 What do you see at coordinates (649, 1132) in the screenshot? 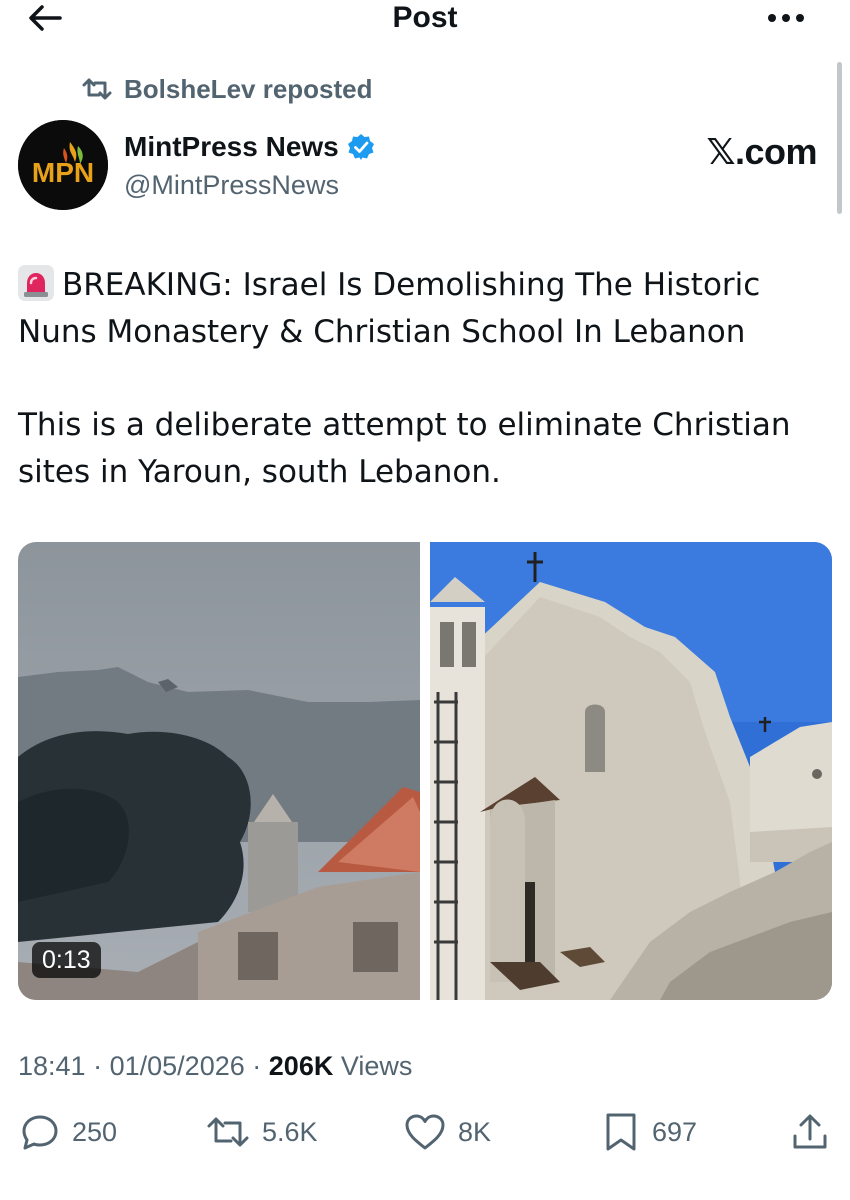
I see `bookmark-button: 697` at bounding box center [649, 1132].